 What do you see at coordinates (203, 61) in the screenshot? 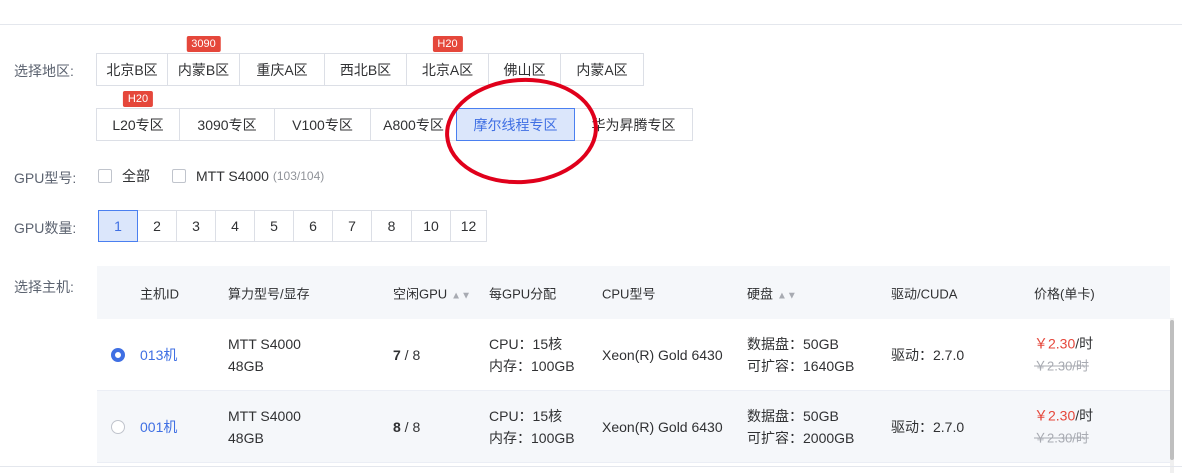
I see `region-button: 3090 内蒙B区` at bounding box center [203, 61].